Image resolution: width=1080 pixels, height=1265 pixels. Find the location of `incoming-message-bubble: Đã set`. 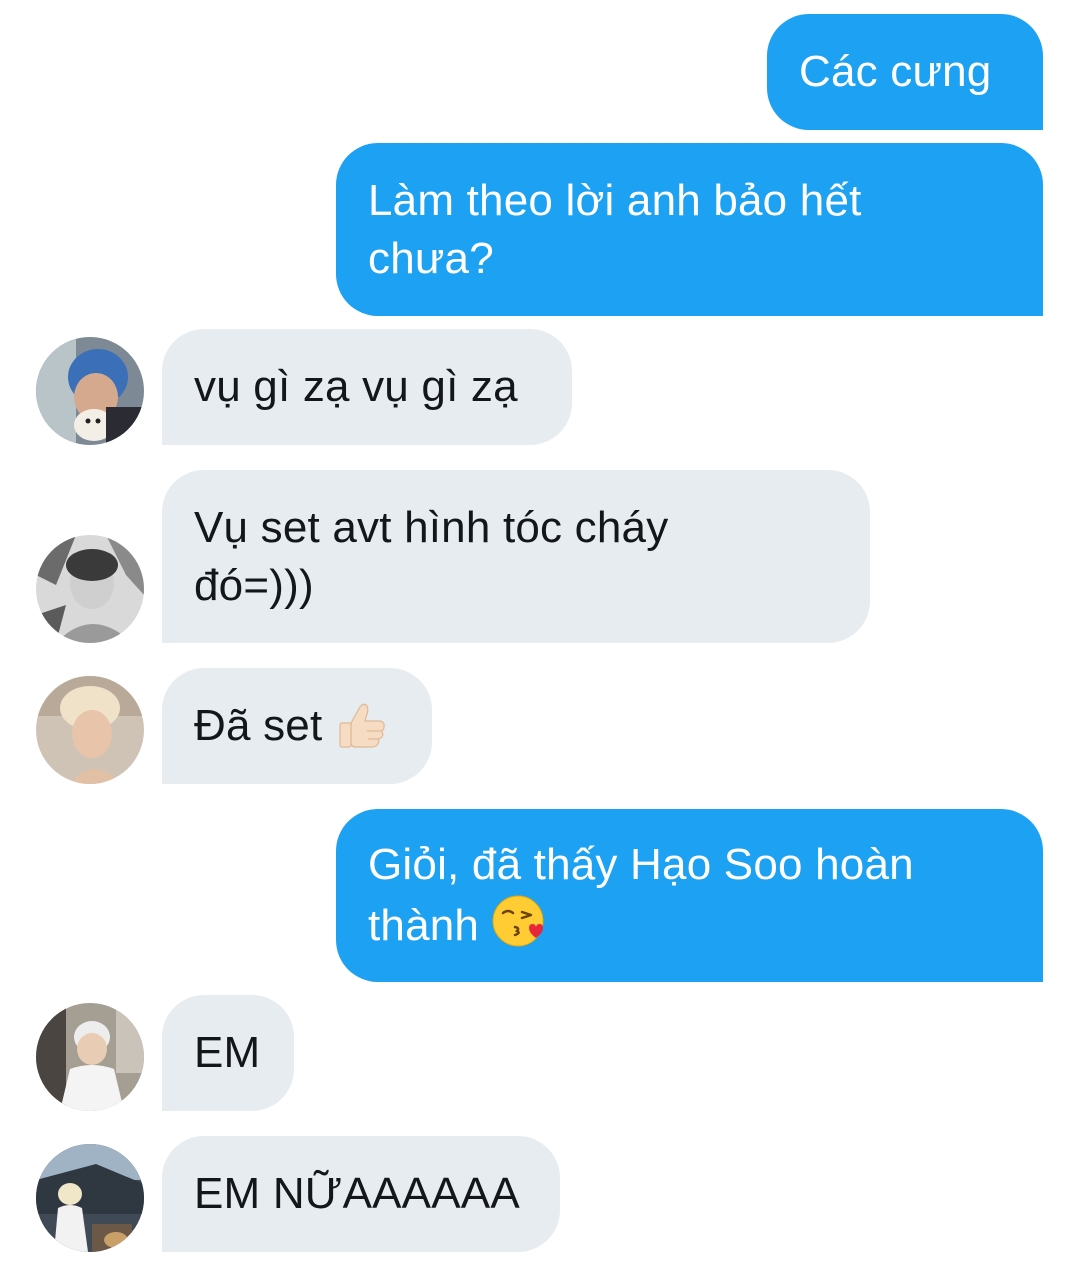

incoming-message-bubble: Đã set is located at coordinates (297, 726).